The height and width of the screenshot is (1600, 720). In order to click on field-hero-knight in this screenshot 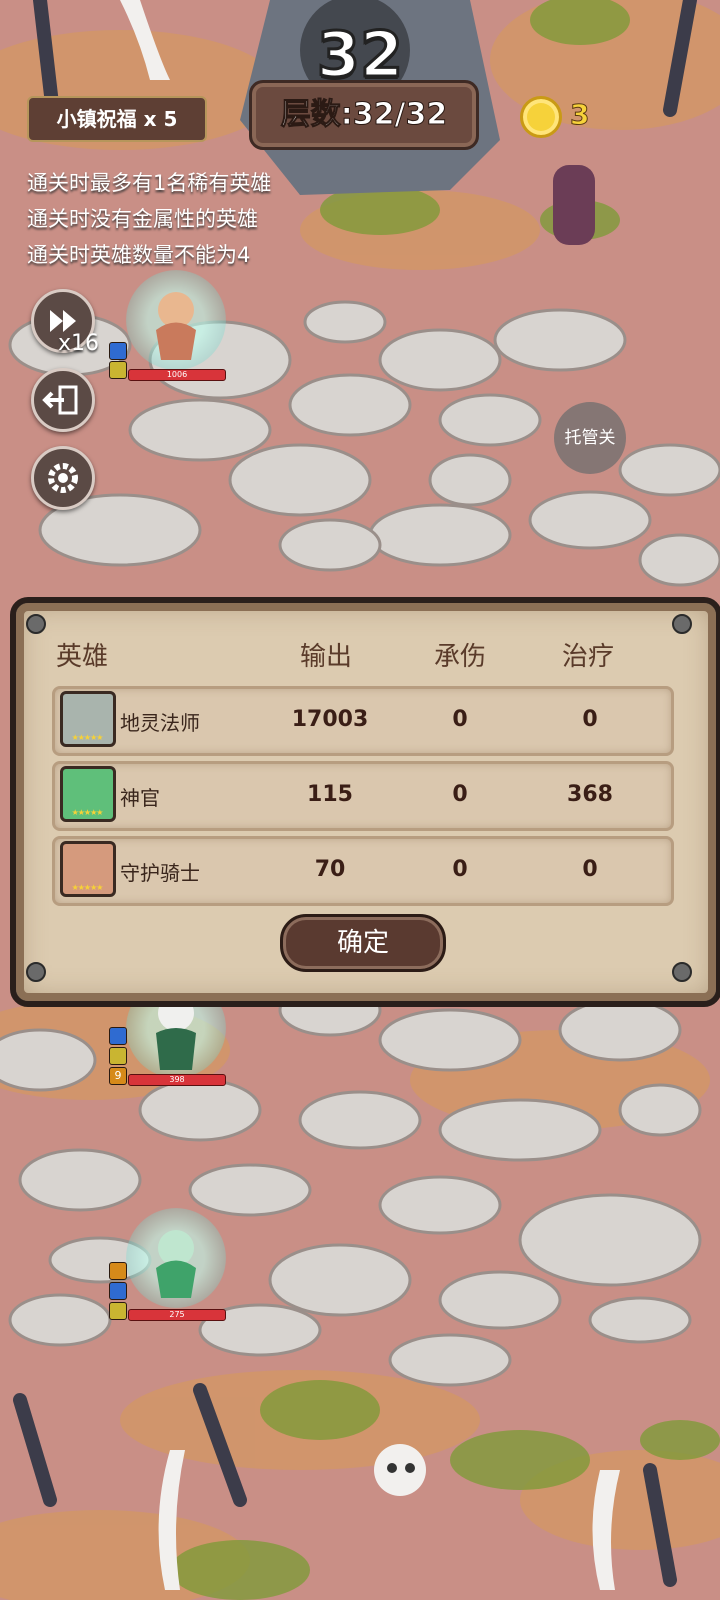, I will do `click(176, 320)`.